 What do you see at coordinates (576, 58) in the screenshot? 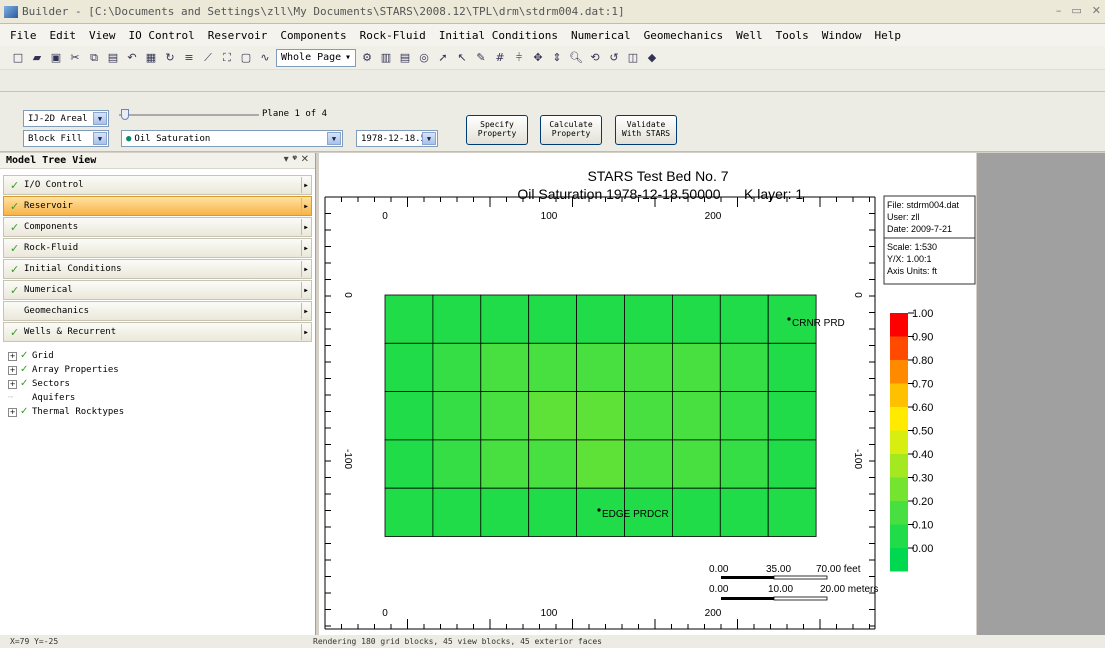
I see `zoom-icon: 🔍︎` at bounding box center [576, 58].